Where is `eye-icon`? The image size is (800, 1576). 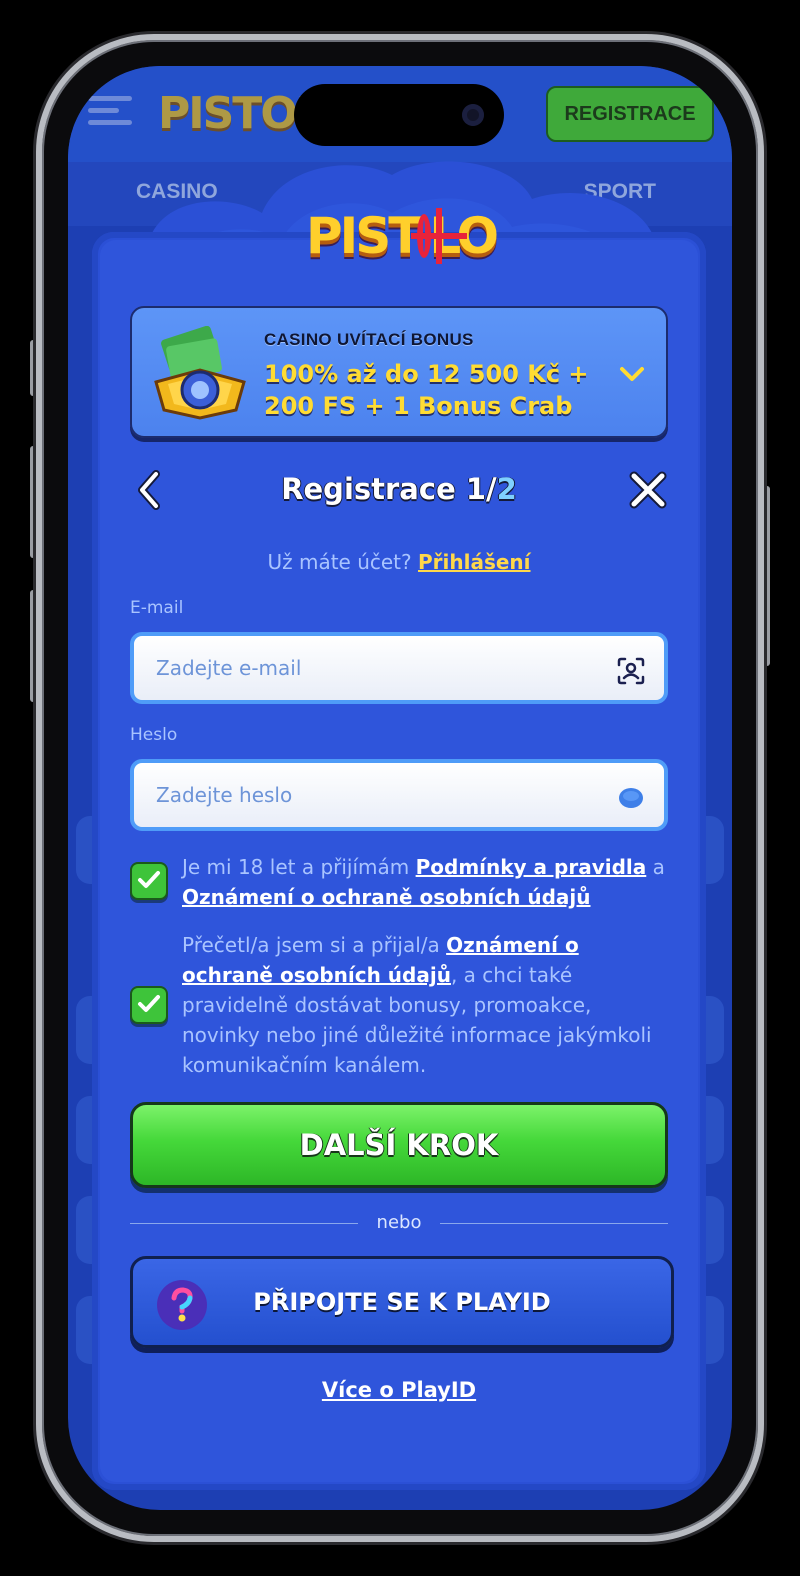 eye-icon is located at coordinates (631, 798).